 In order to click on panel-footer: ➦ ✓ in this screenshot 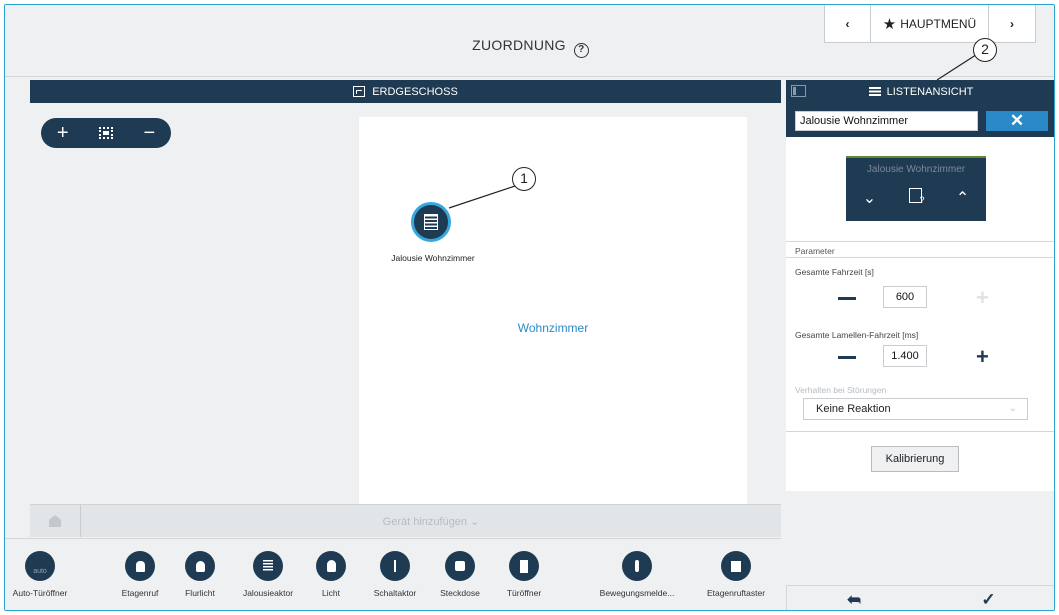, I will do `click(920, 597)`.